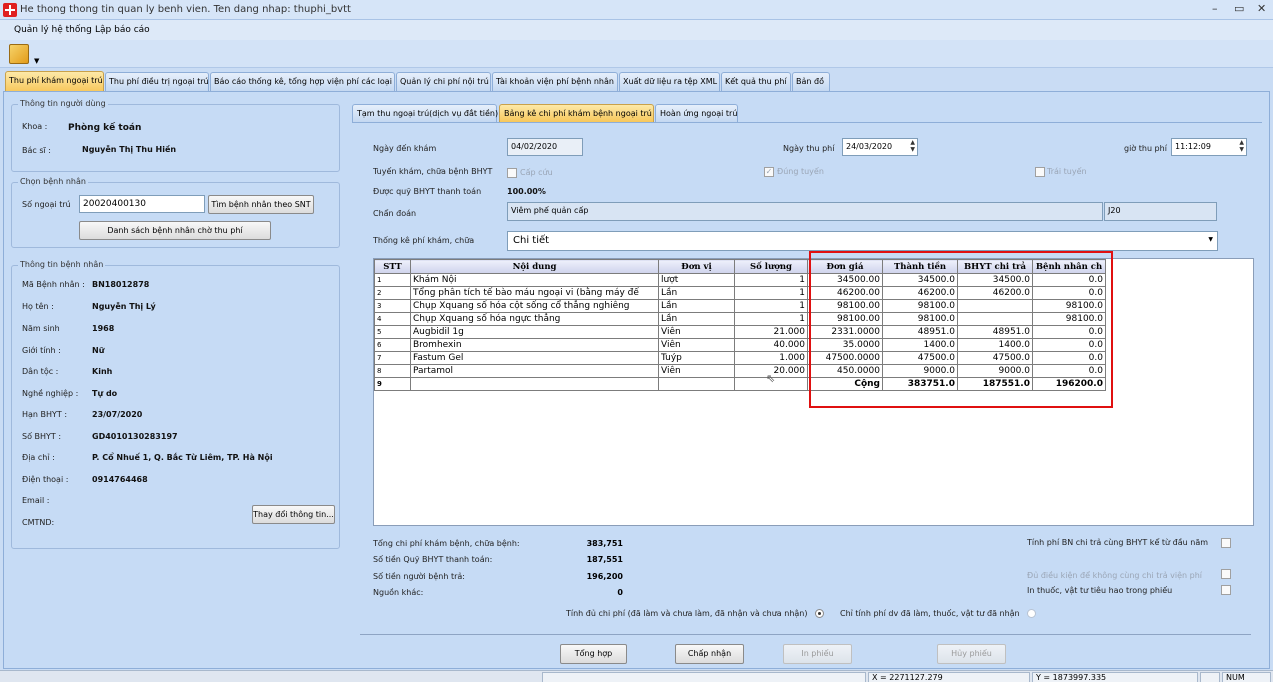 The width and height of the screenshot is (1273, 682). Describe the element at coordinates (1210, 239) in the screenshot. I see `chevron-down-icon: ▼` at that location.